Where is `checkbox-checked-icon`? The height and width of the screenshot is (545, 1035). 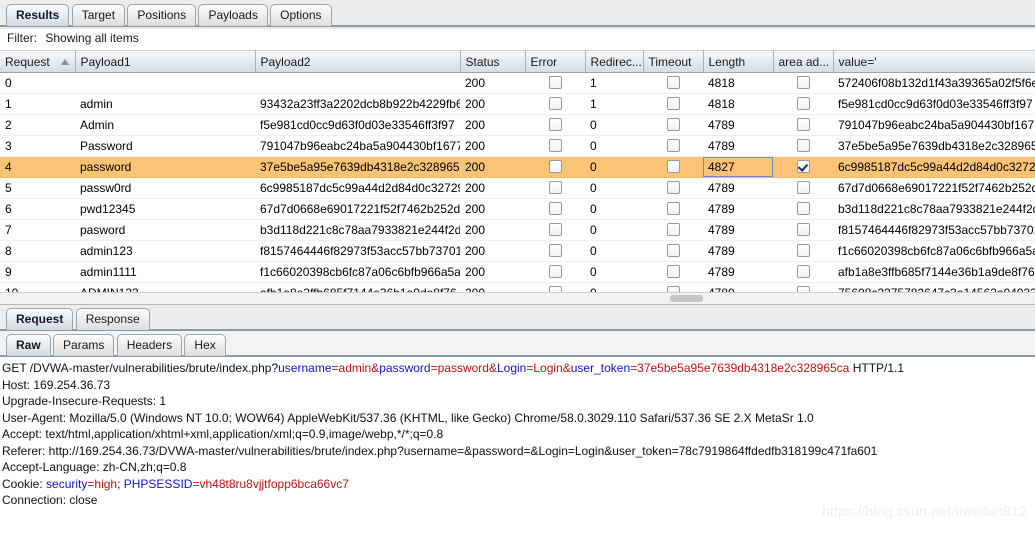
checkbox-checked-icon is located at coordinates (803, 166).